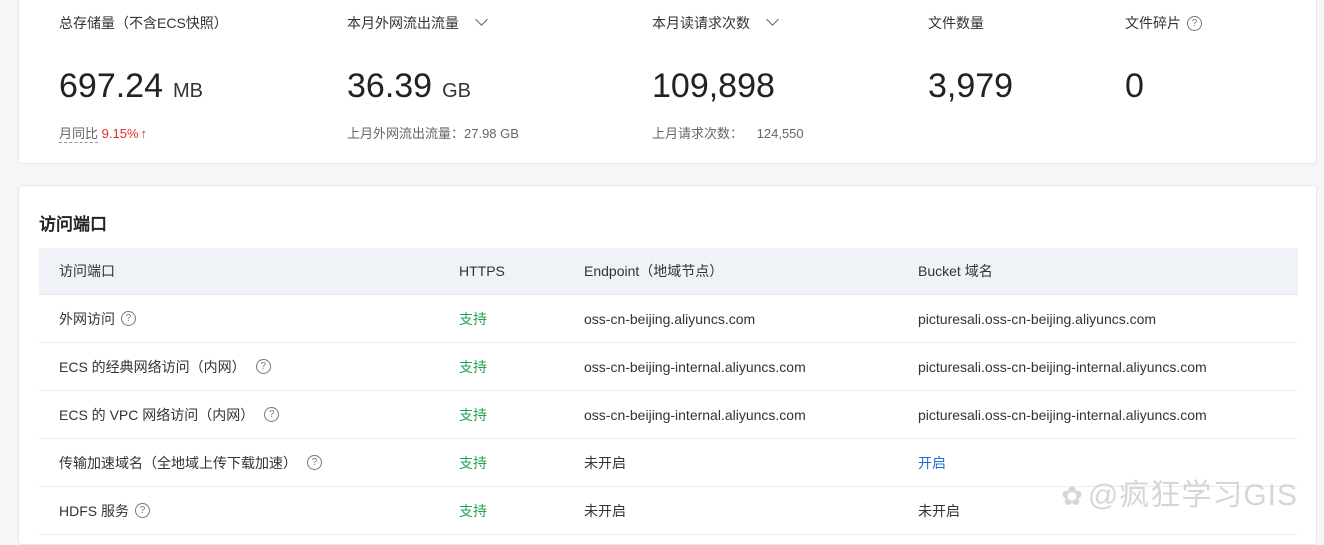 Image resolution: width=1324 pixels, height=545 pixels. Describe the element at coordinates (731, 318) in the screenshot. I see `row-endpoint: oss-cn-beijing.aliyuncs.com` at that location.